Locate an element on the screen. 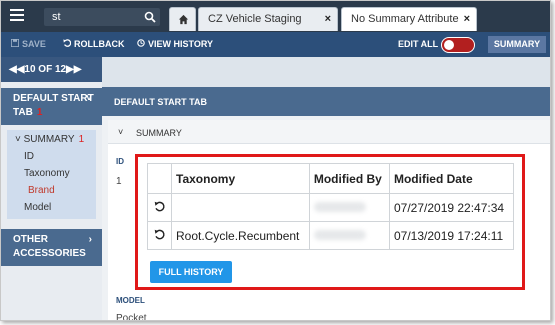 The height and width of the screenshot is (325, 555). table-header-row: Taxonomy Modified By Modified Date is located at coordinates (331, 178).